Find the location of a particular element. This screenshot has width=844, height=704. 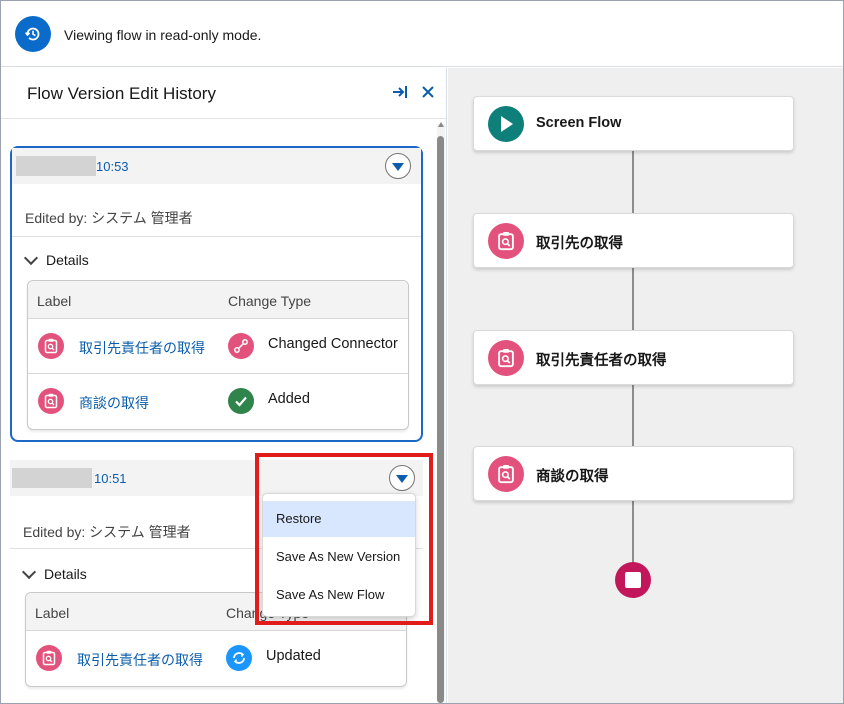

column-header-change-type: Change Type is located at coordinates (270, 301).